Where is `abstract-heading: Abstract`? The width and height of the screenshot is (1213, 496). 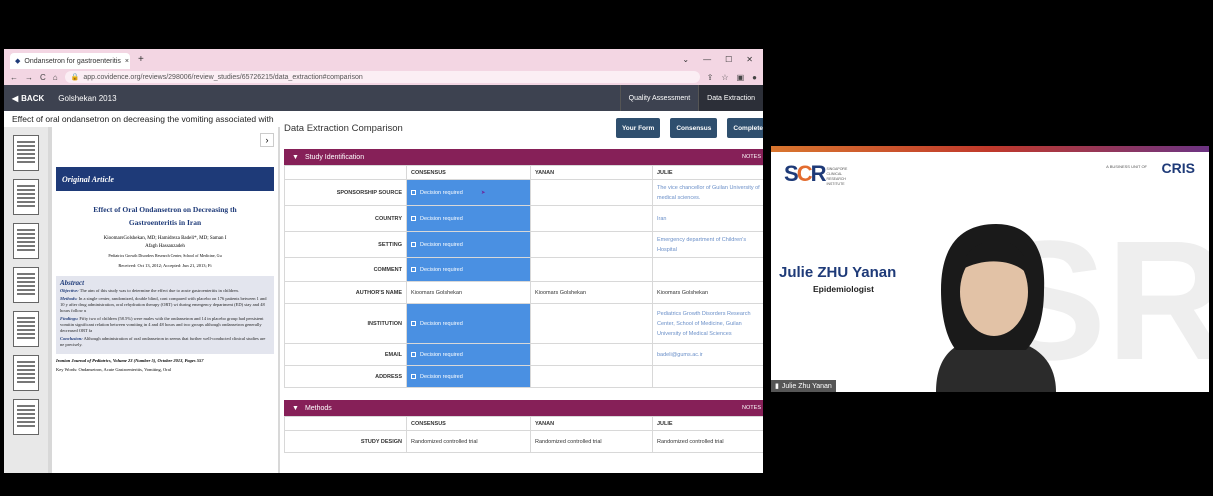 abstract-heading: Abstract is located at coordinates (72, 283).